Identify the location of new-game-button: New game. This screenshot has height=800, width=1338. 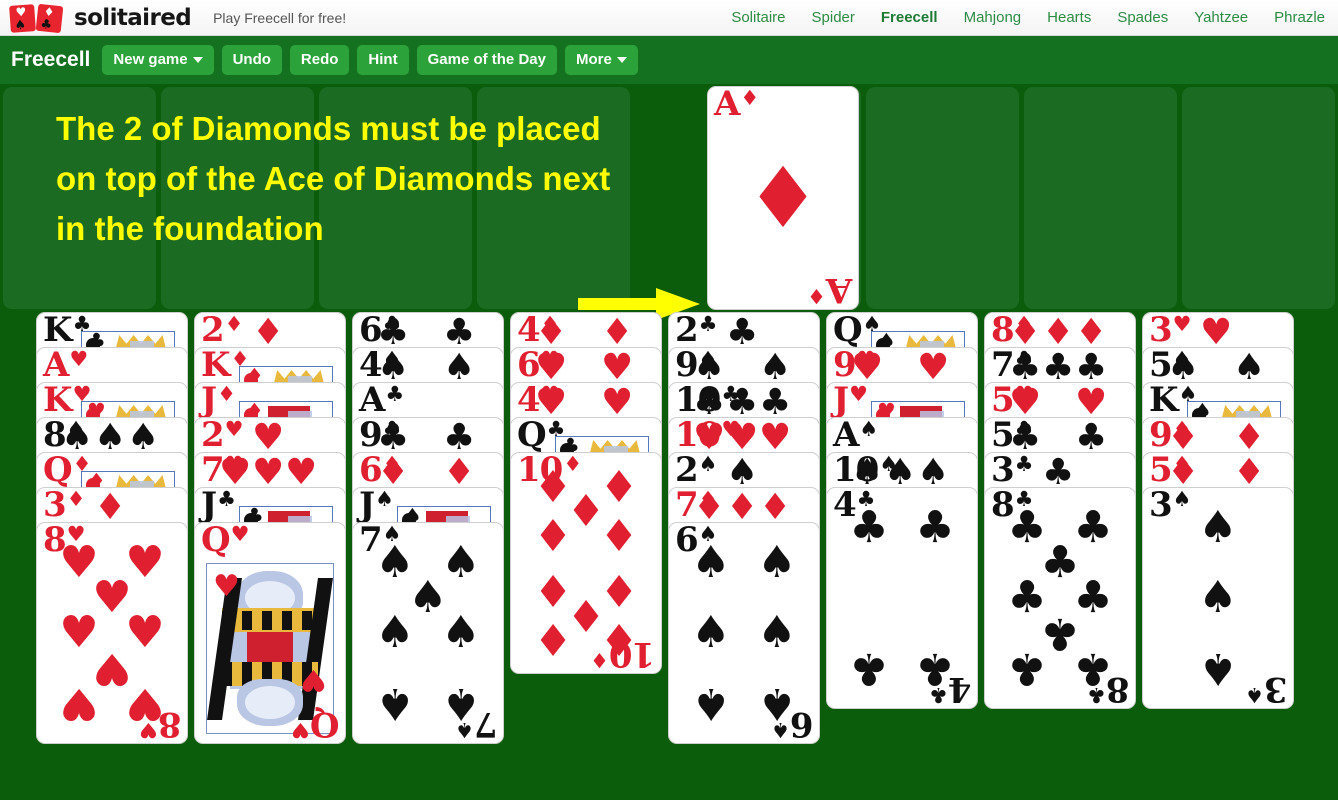
(158, 60).